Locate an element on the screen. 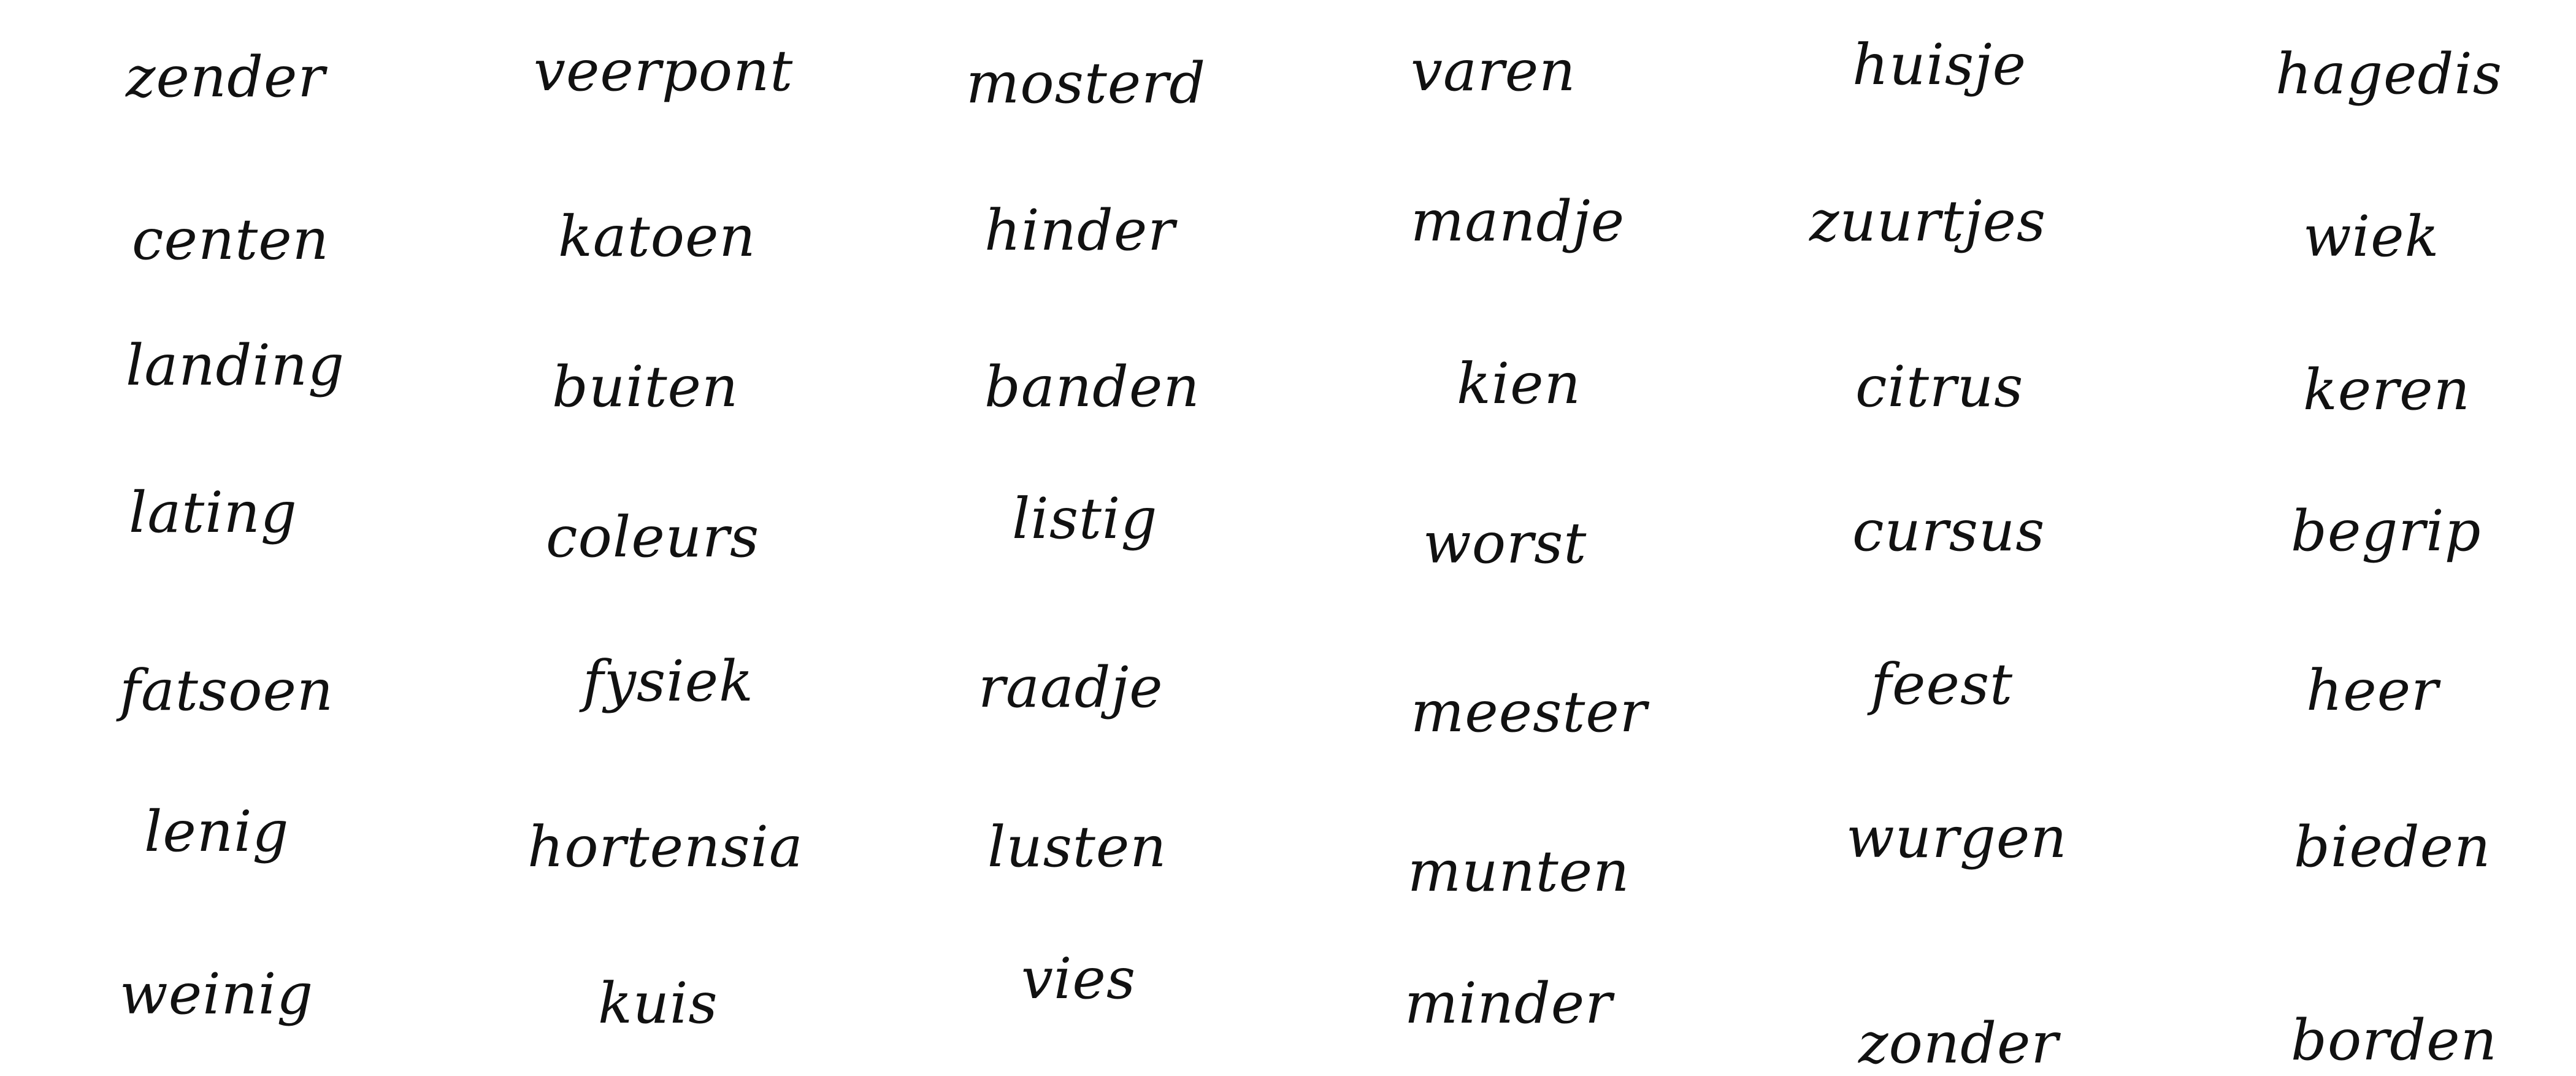 The width and height of the screenshot is (2576, 1076). word-listig: listig is located at coordinates (1085, 518).